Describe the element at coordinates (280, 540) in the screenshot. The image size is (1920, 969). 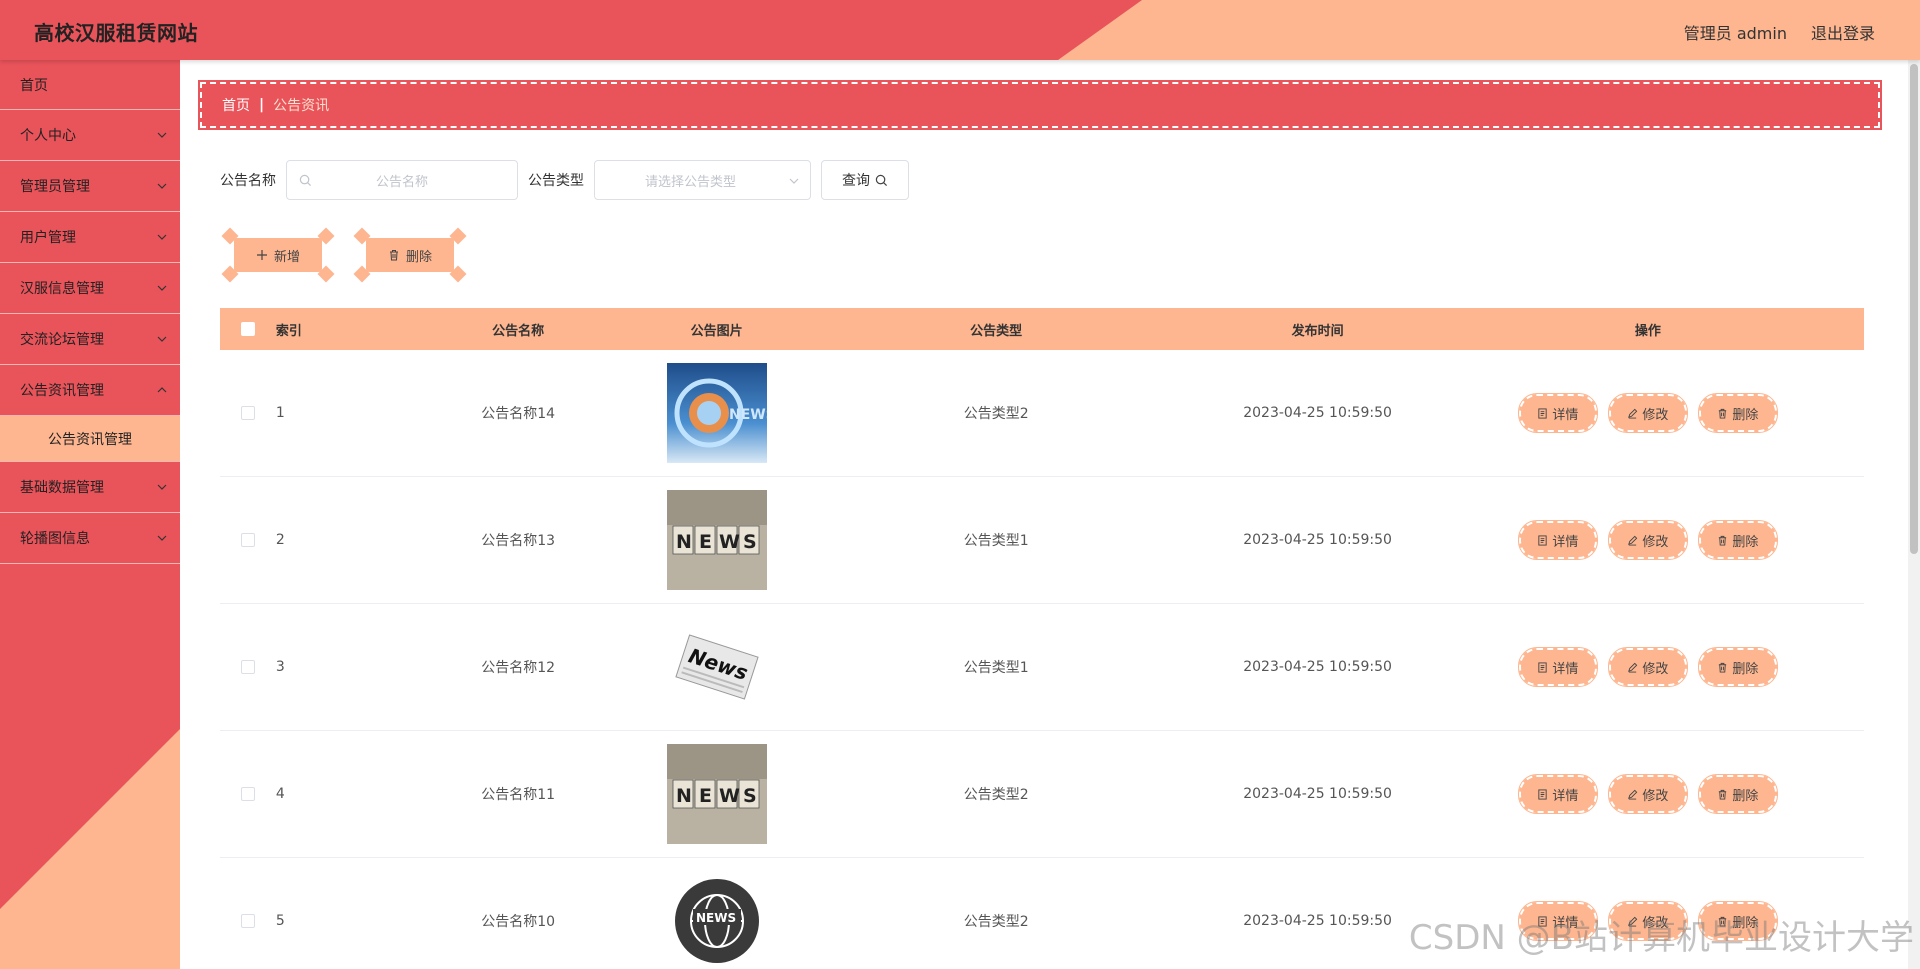
I see `row-index: 2` at that location.